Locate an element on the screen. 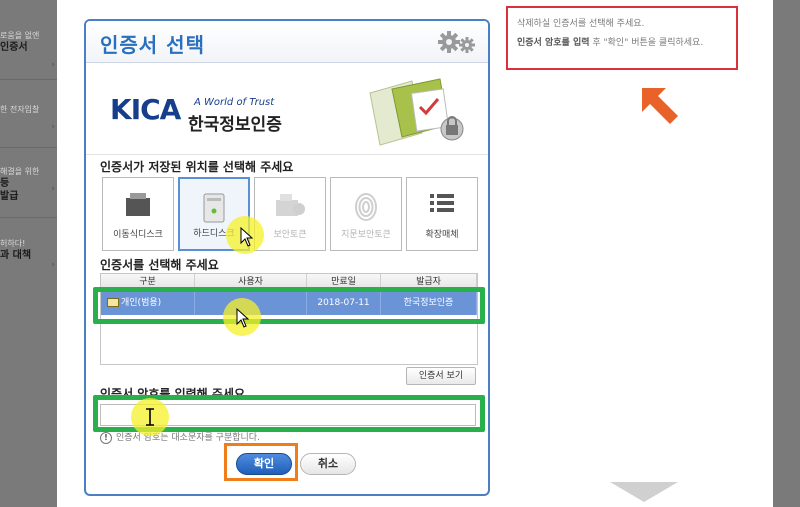 The height and width of the screenshot is (507, 800). left-menu-item-2: 한 전자입찰 › is located at coordinates (28, 126).